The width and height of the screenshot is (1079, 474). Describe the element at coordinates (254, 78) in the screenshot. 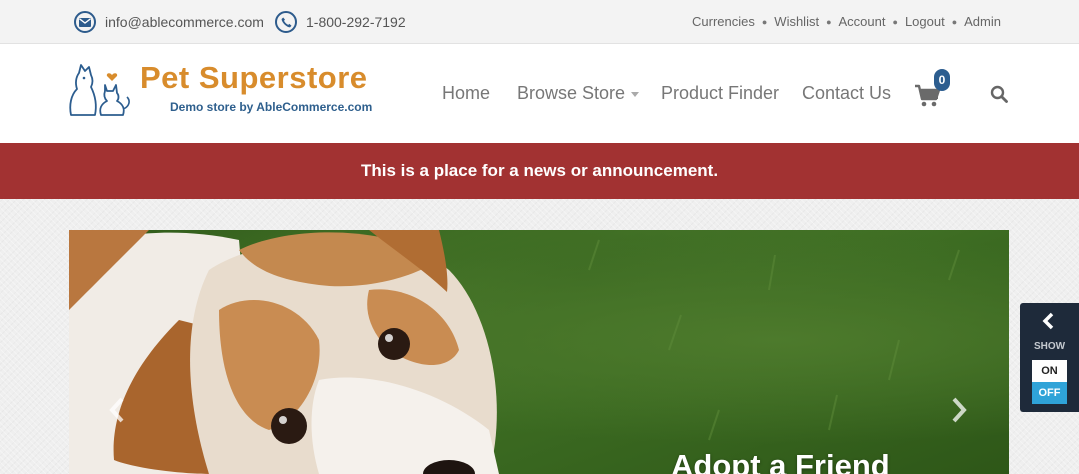

I see `store-name: Pet Superstore` at that location.